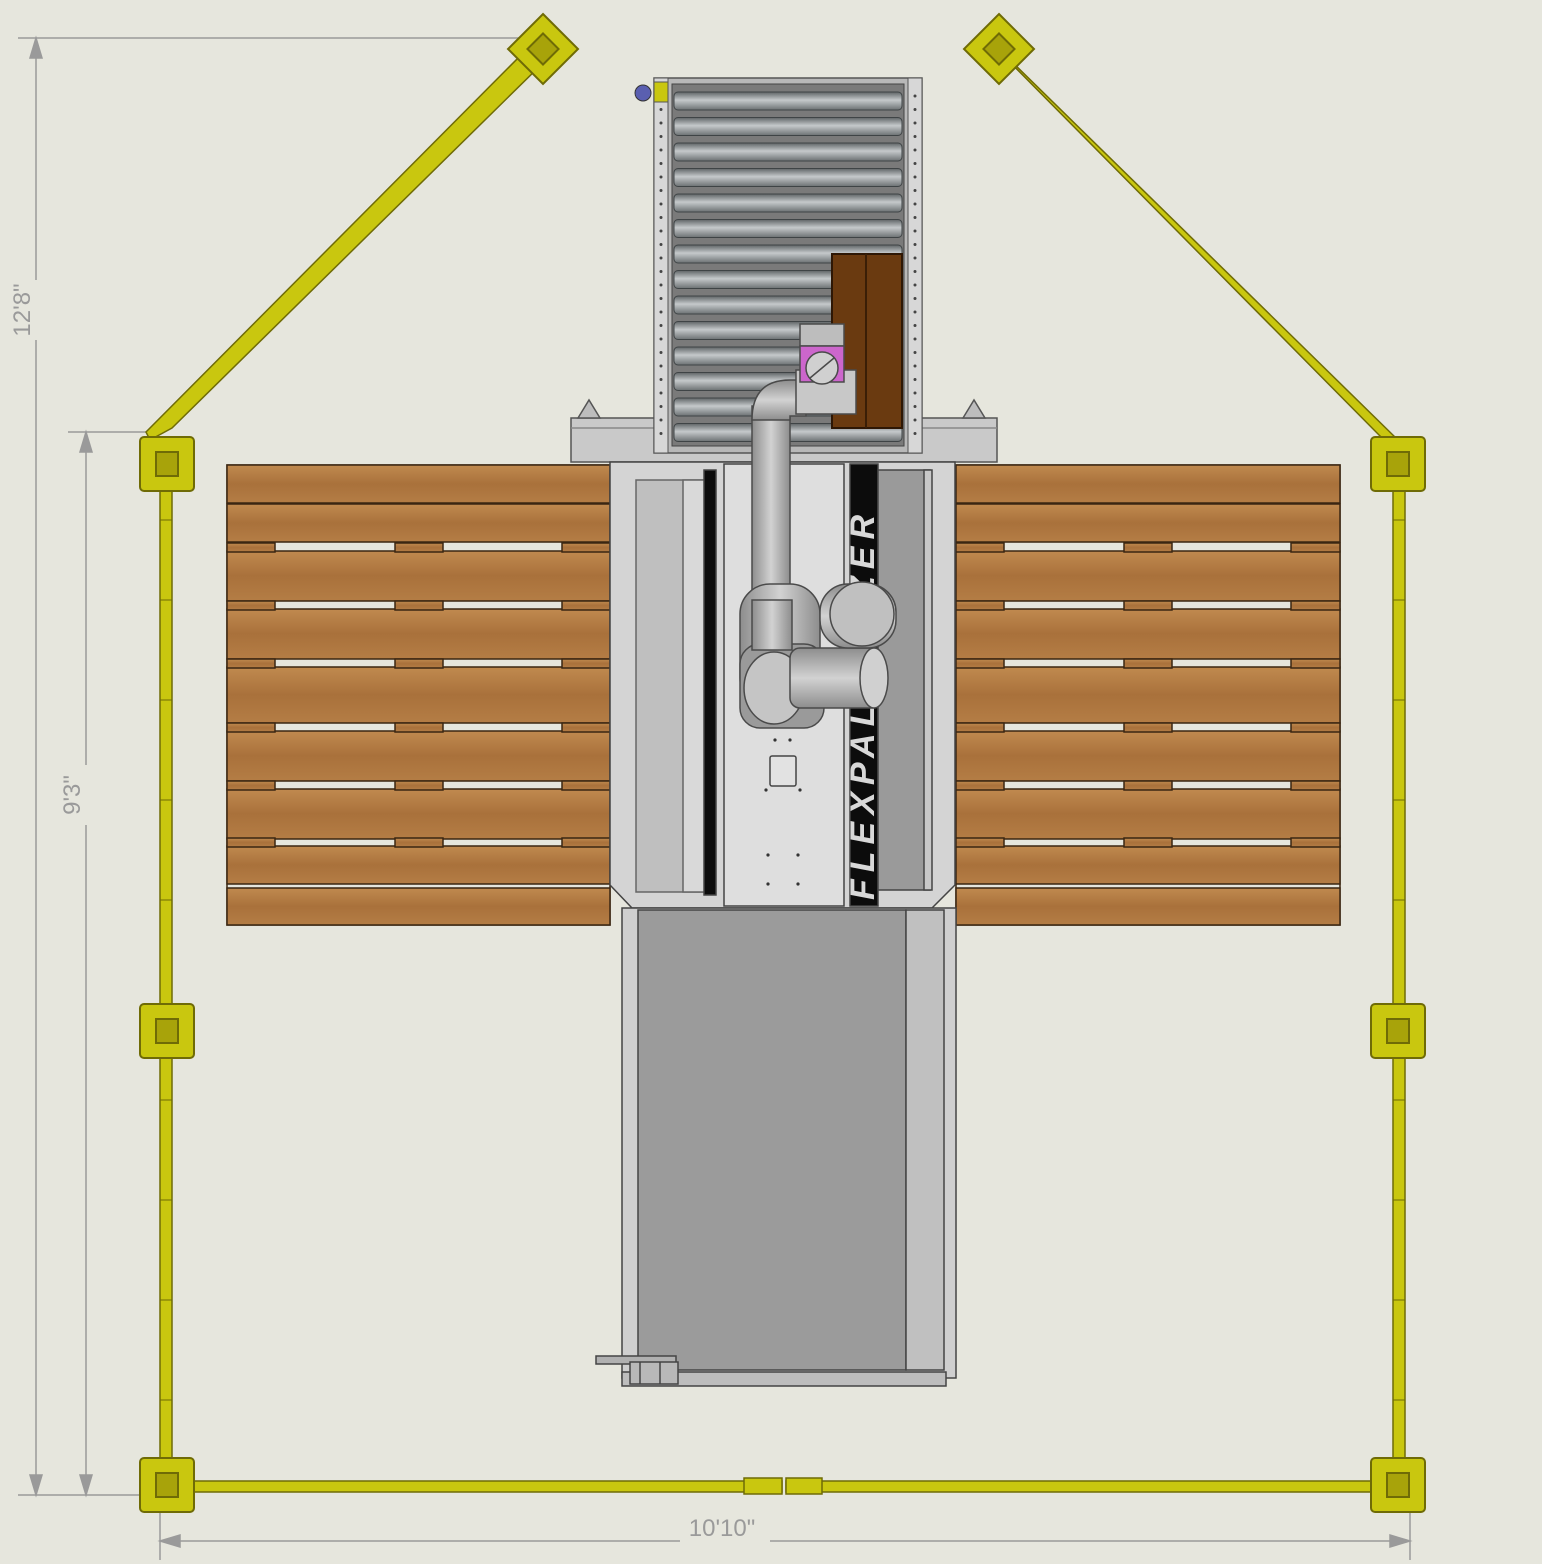 The height and width of the screenshot is (1564, 1542). I want to click on conveyor-sensor, so click(651, 92).